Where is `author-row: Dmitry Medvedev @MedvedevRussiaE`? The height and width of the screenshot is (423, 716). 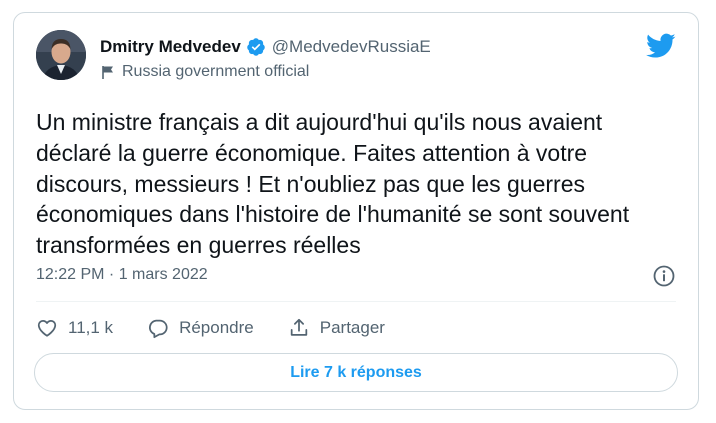 author-row: Dmitry Medvedev @MedvedevRussiaE is located at coordinates (265, 47).